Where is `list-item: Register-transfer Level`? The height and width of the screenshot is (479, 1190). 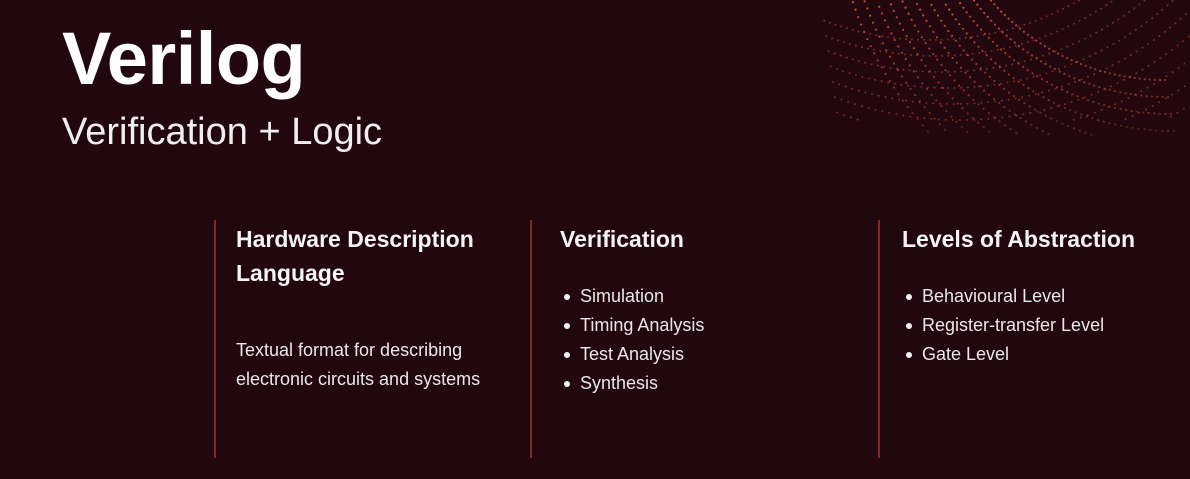 list-item: Register-transfer Level is located at coordinates (1042, 325).